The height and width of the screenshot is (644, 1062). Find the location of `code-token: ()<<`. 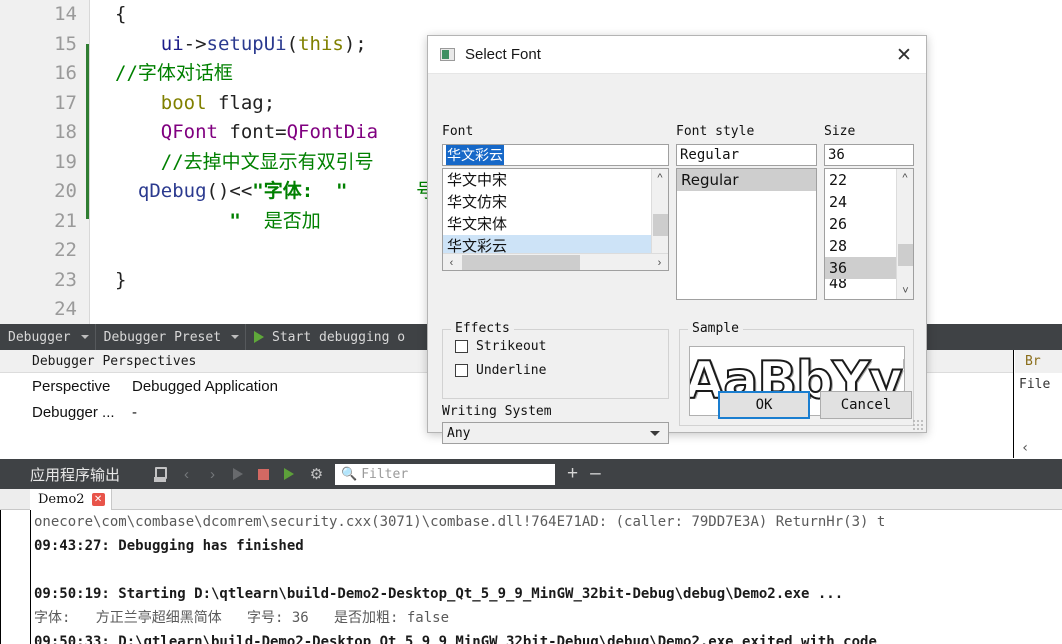

code-token: ()<< is located at coordinates (229, 191).